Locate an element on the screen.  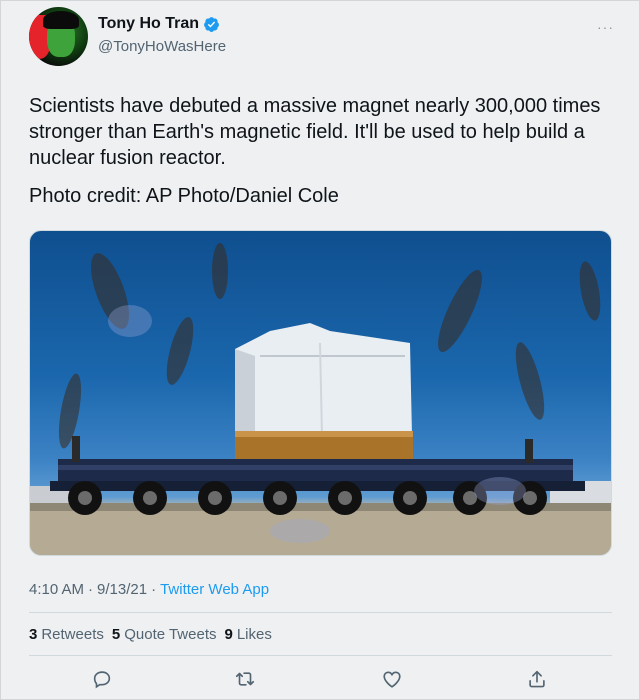
author-name: Tony Ho Tran is located at coordinates (148, 24).